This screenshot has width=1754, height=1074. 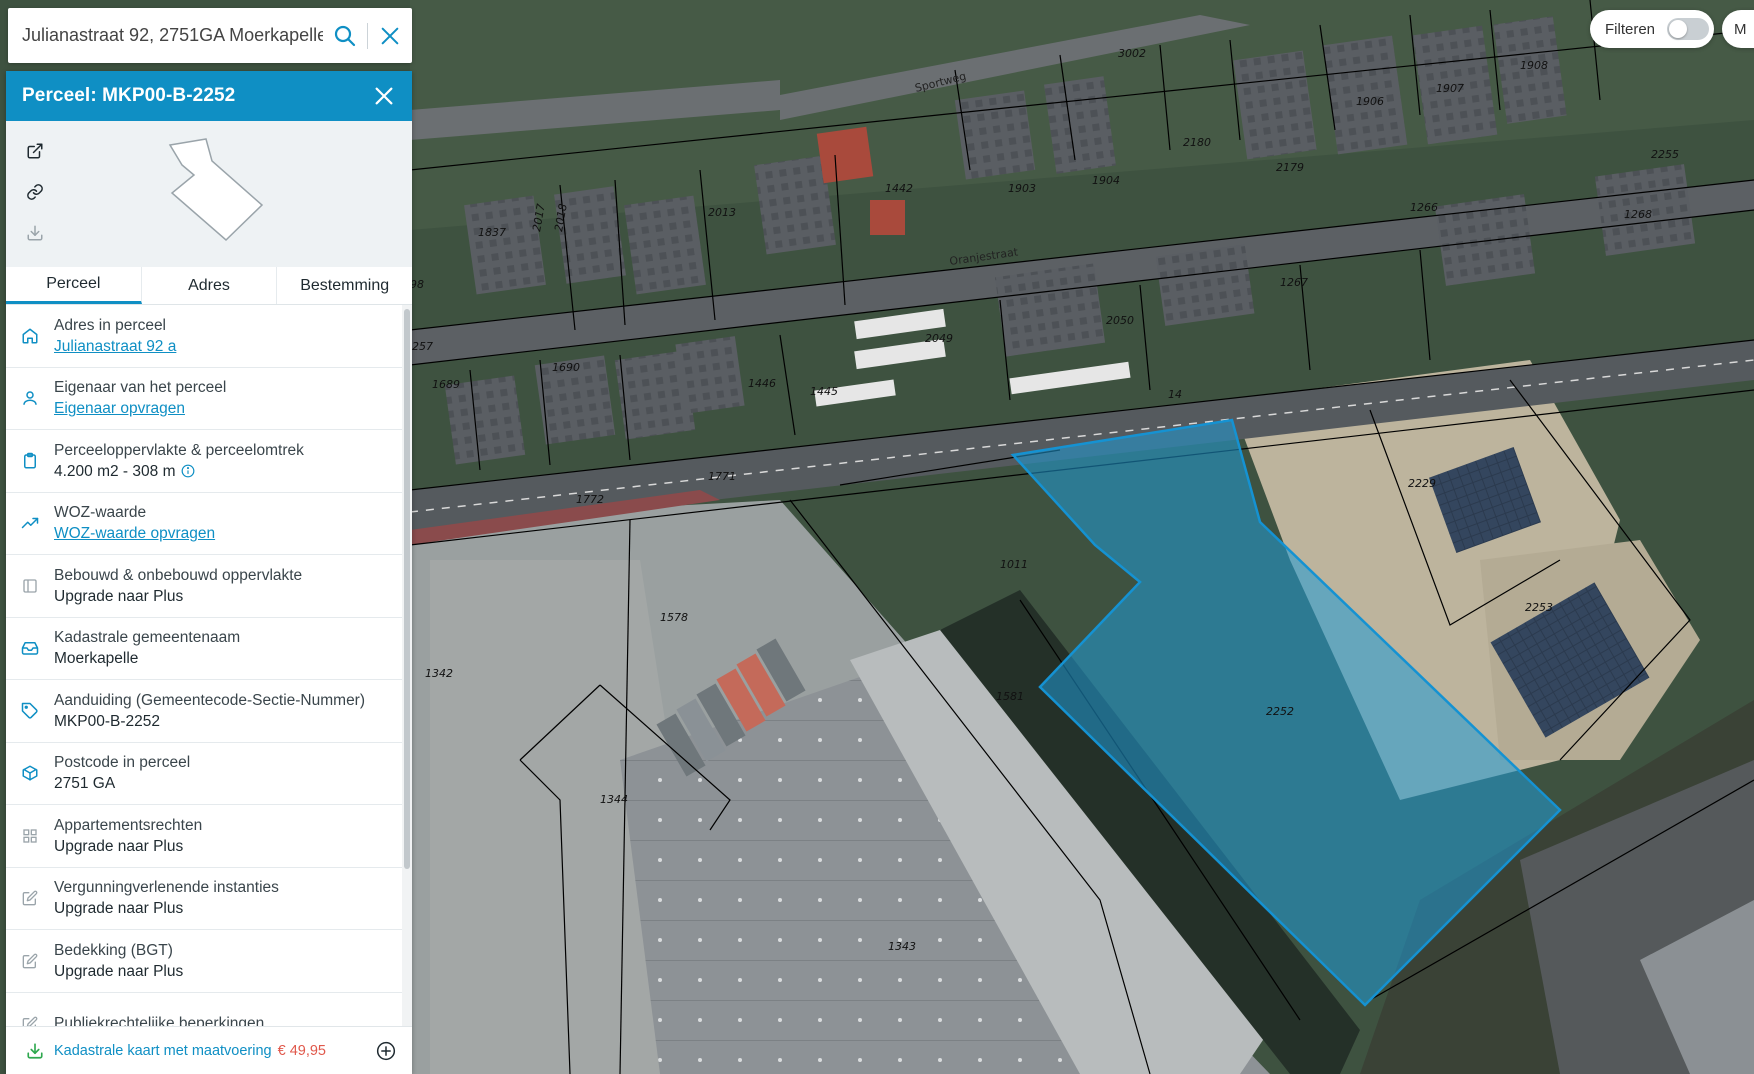 What do you see at coordinates (614, 799) in the screenshot?
I see `plot-number: 1344` at bounding box center [614, 799].